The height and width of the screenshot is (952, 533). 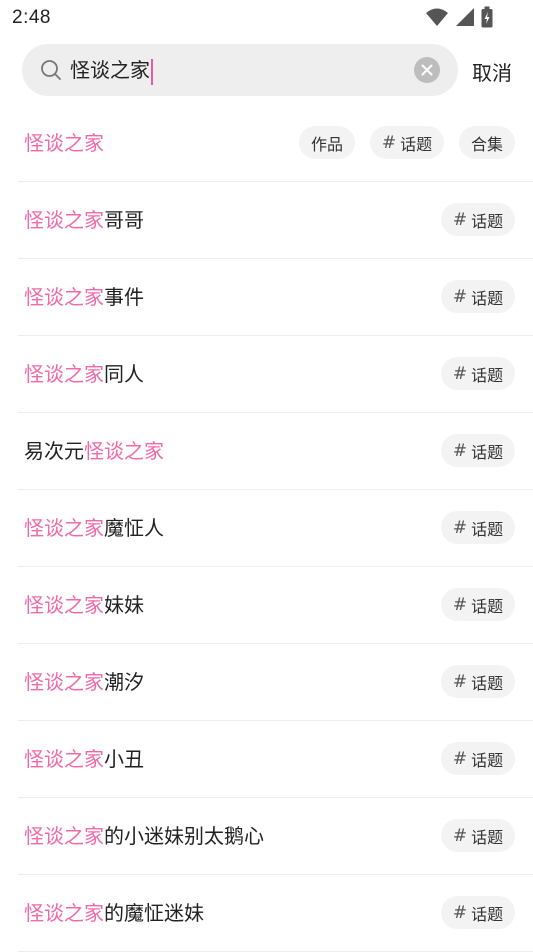 I want to click on suggestion-row: 怪谈之家魔怔人 # 话题, so click(x=275, y=528).